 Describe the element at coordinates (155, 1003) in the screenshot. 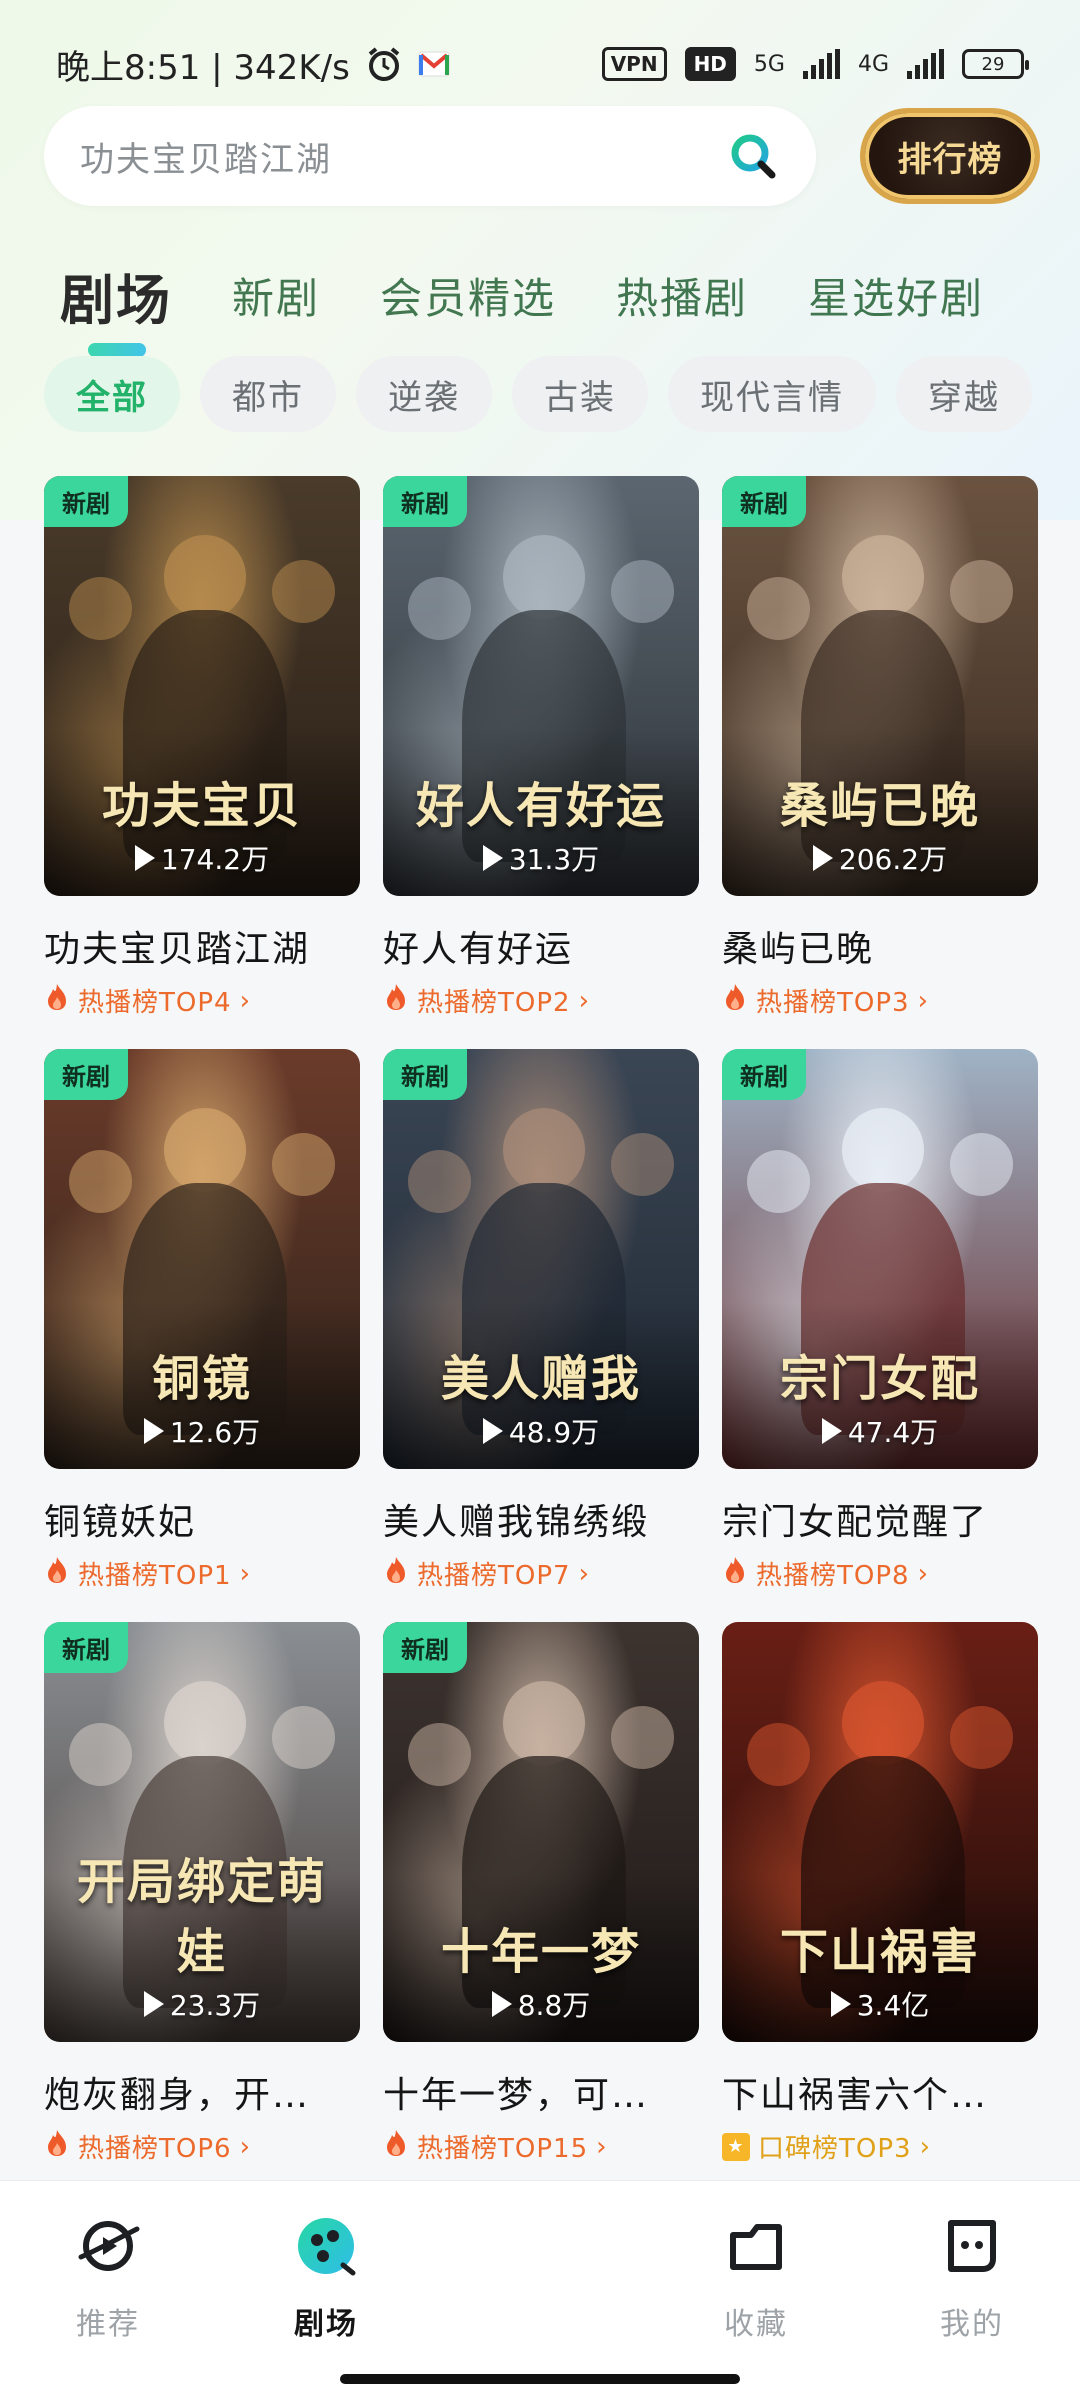

I see `rank-text: 热播榜TOP4` at that location.